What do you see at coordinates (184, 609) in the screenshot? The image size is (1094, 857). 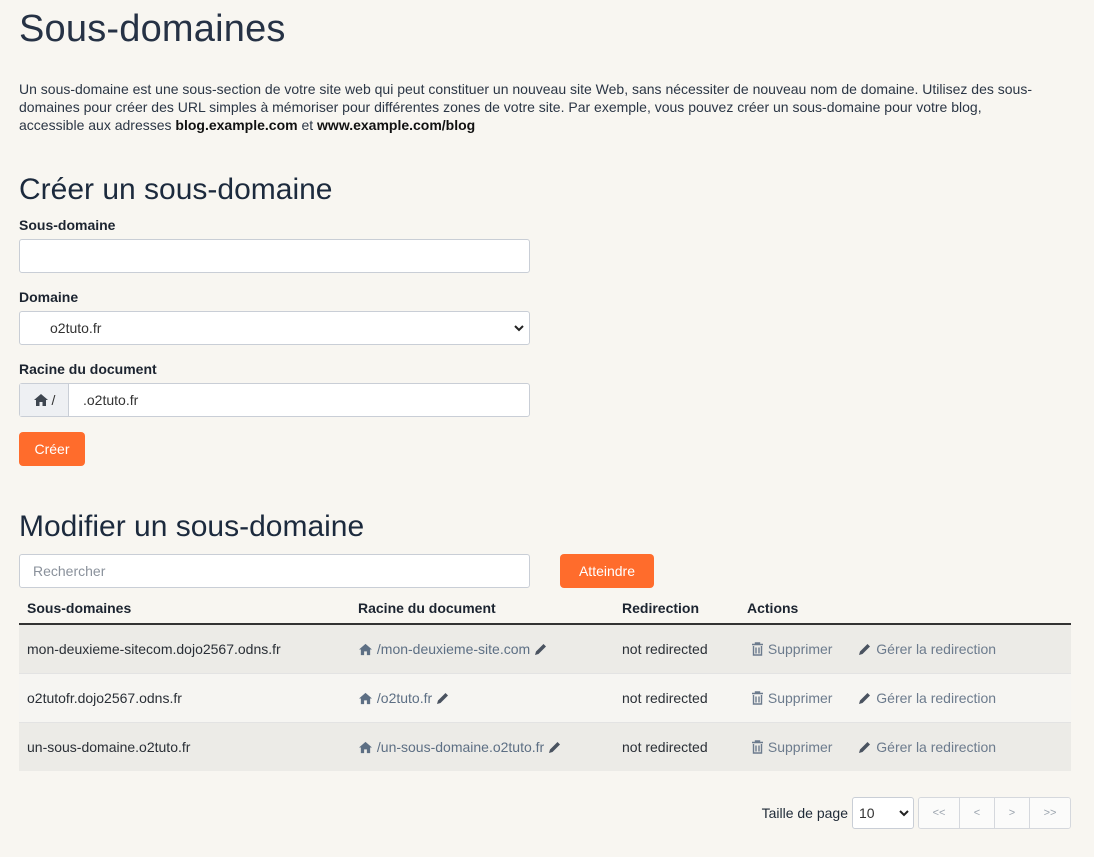 I see `column-header-subdomains: Sous-domaines` at bounding box center [184, 609].